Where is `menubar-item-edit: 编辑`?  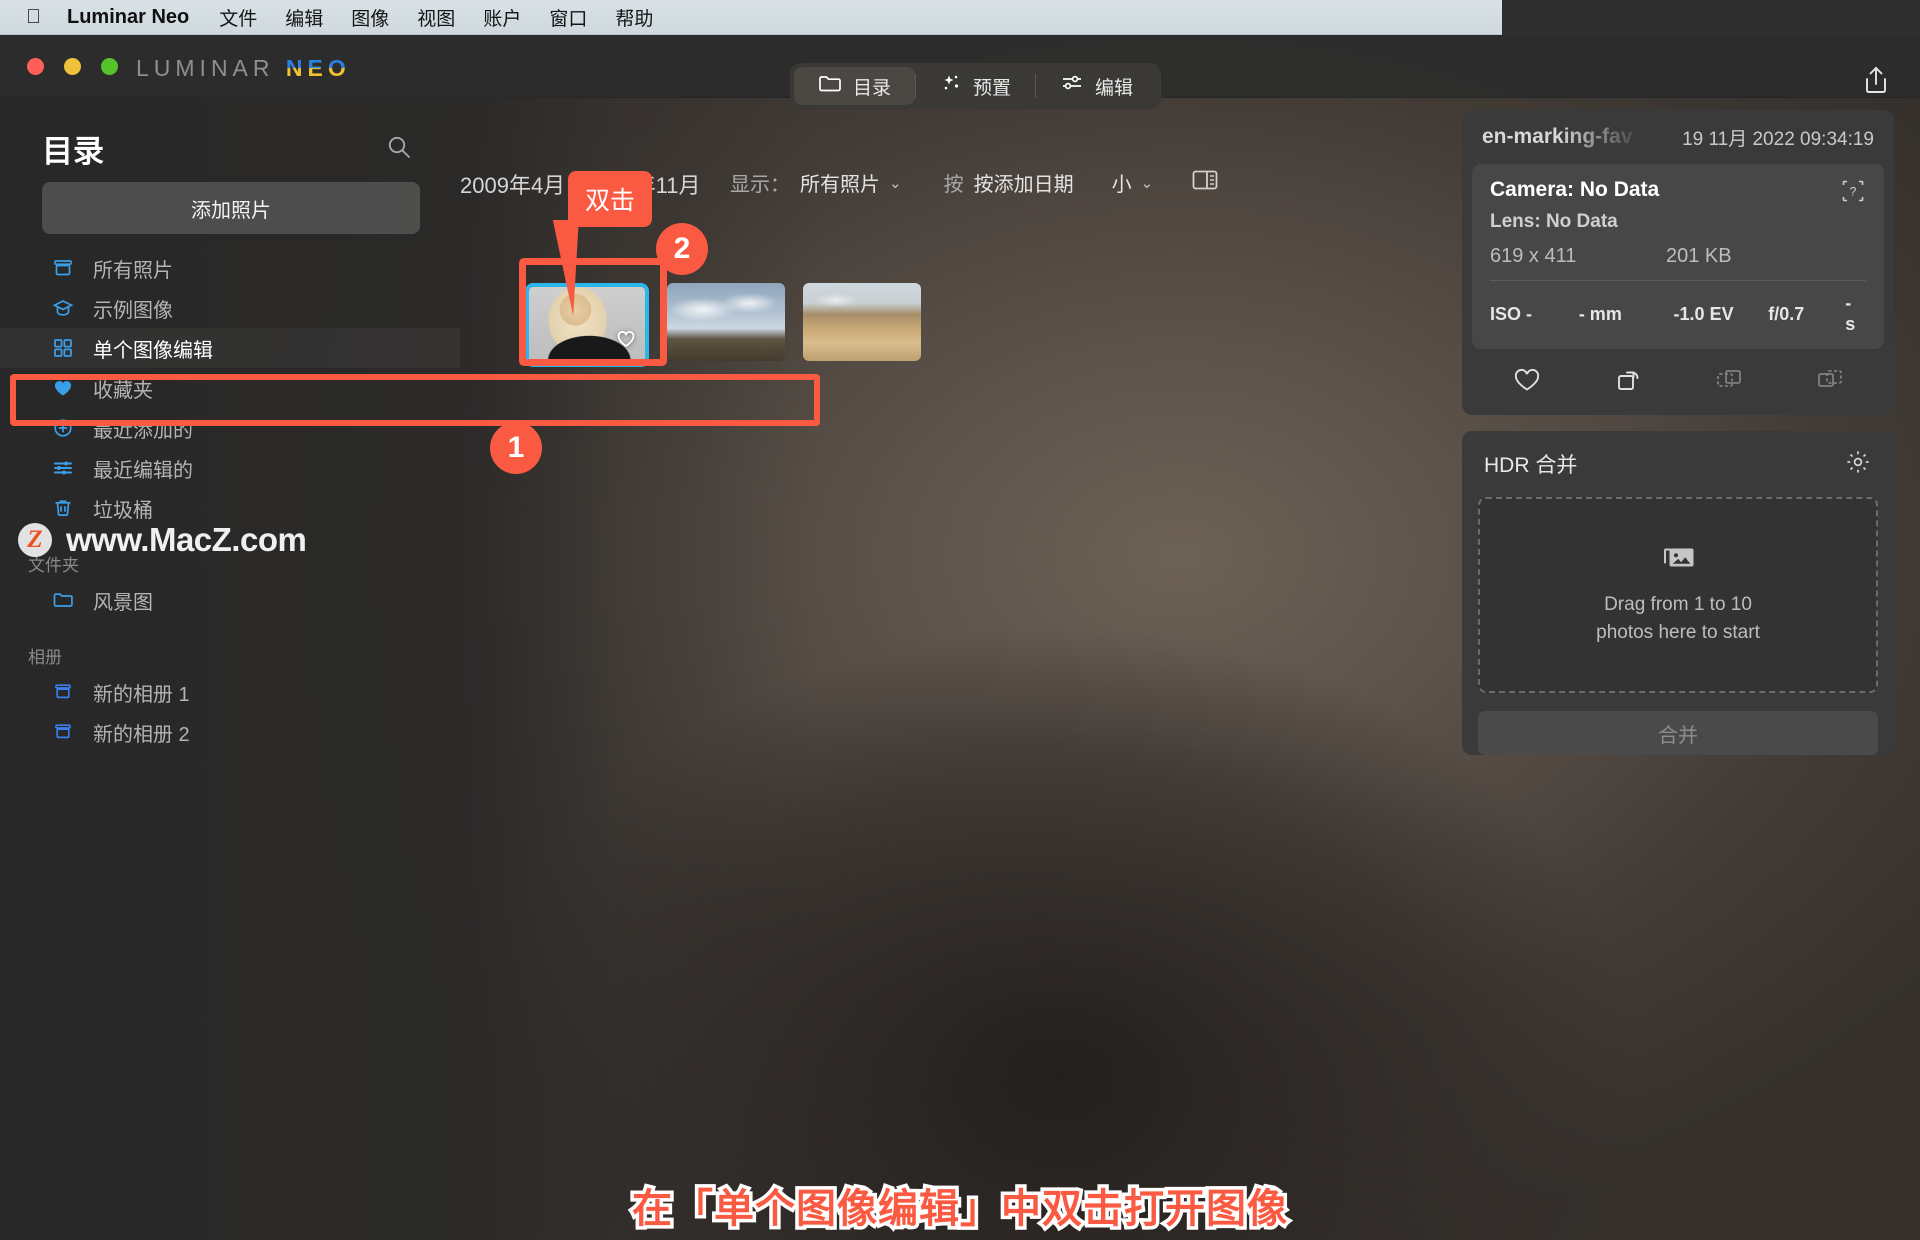 menubar-item-edit: 编辑 is located at coordinates (304, 17).